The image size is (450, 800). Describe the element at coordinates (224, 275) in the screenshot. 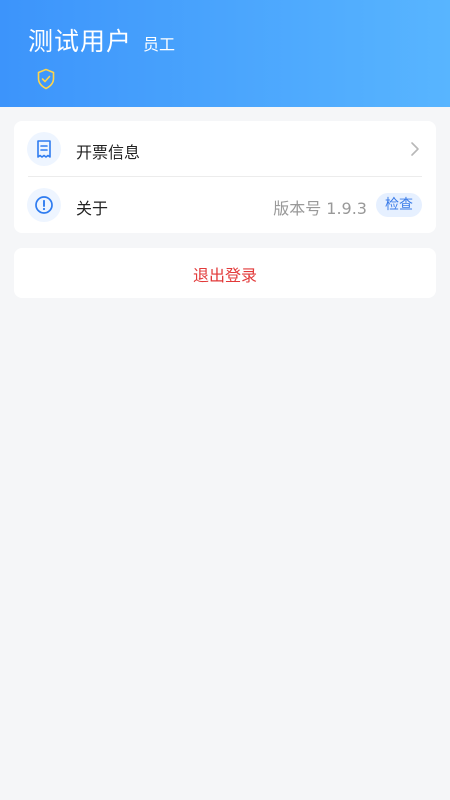

I see `logout-label: 退出登录` at that location.